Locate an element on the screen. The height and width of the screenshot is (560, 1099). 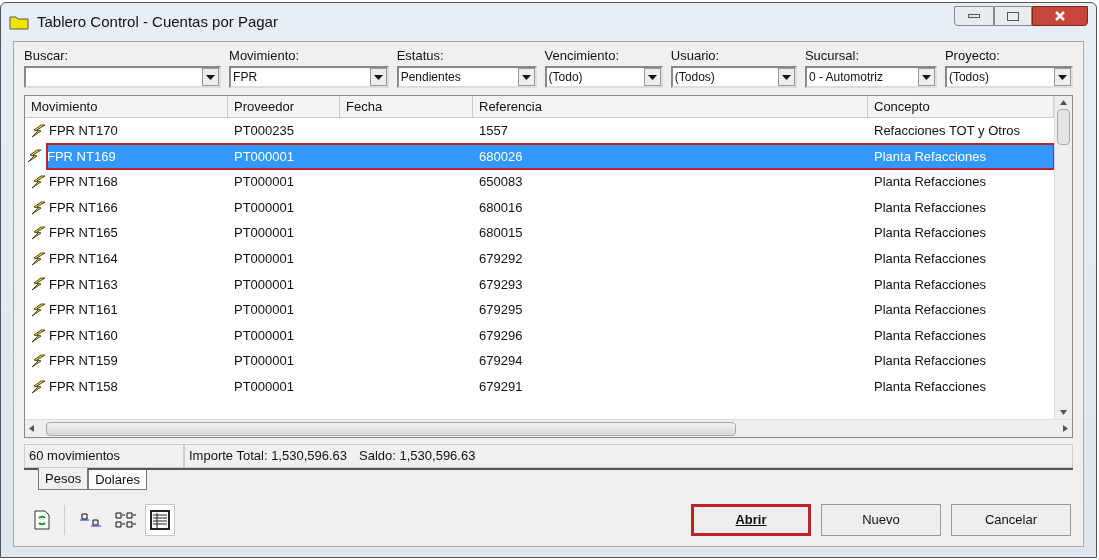
scroll-left-icon is located at coordinates (31, 428).